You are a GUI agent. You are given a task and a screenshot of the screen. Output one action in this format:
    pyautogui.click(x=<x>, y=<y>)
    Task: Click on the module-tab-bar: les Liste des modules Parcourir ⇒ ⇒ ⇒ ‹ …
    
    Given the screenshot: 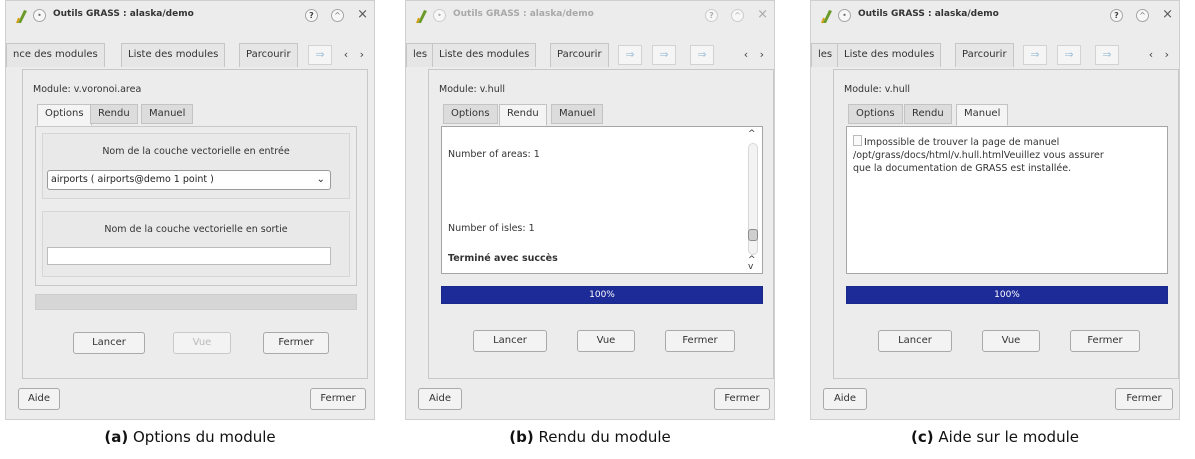 What is the action you would take?
    pyautogui.click(x=590, y=56)
    